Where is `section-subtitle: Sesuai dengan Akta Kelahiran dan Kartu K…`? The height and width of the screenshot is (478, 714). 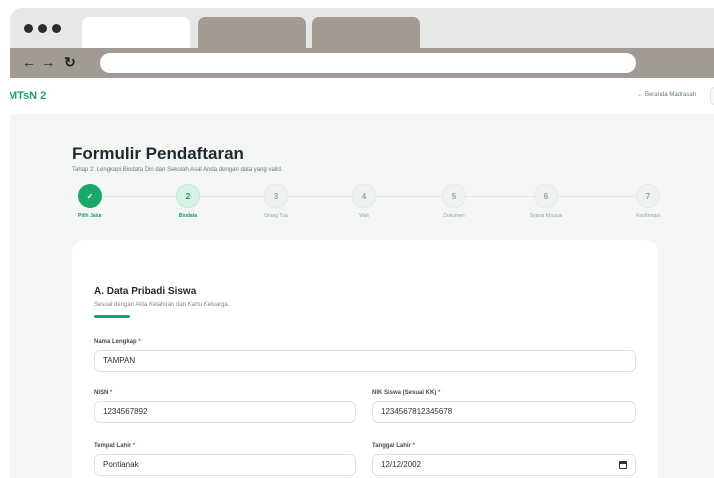
section-subtitle: Sesuai dengan Akta Kelahiran dan Kartu K… is located at coordinates (162, 305).